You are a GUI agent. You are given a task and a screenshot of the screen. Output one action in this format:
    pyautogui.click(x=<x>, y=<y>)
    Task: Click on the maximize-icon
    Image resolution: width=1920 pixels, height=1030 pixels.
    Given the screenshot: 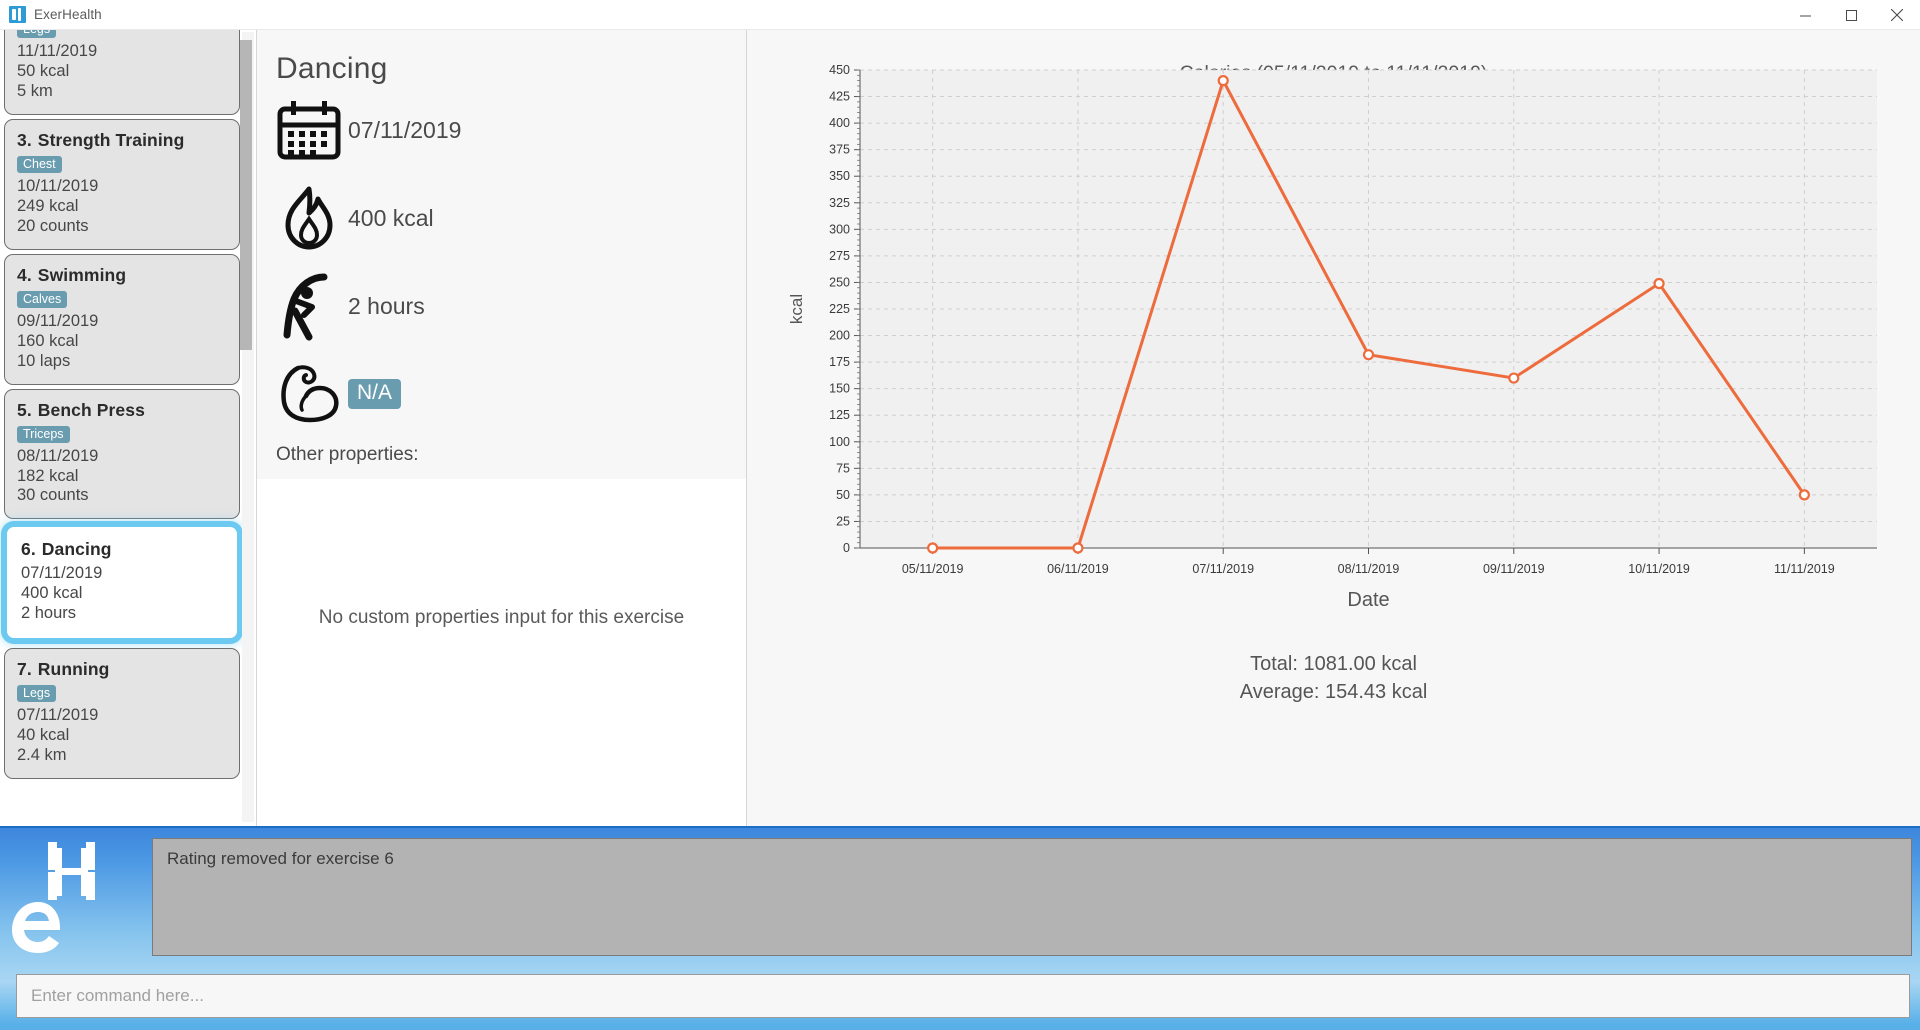 What is the action you would take?
    pyautogui.click(x=1851, y=15)
    